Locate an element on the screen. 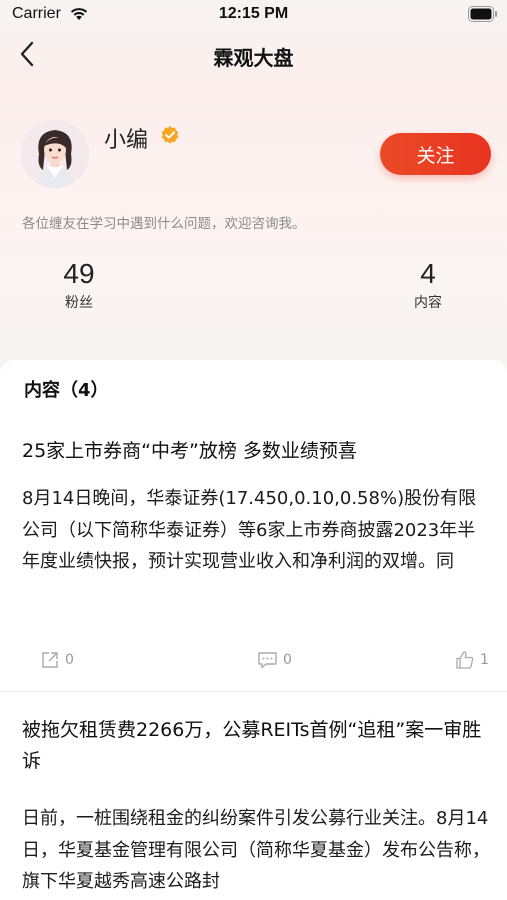  article-divider is located at coordinates (253, 691).